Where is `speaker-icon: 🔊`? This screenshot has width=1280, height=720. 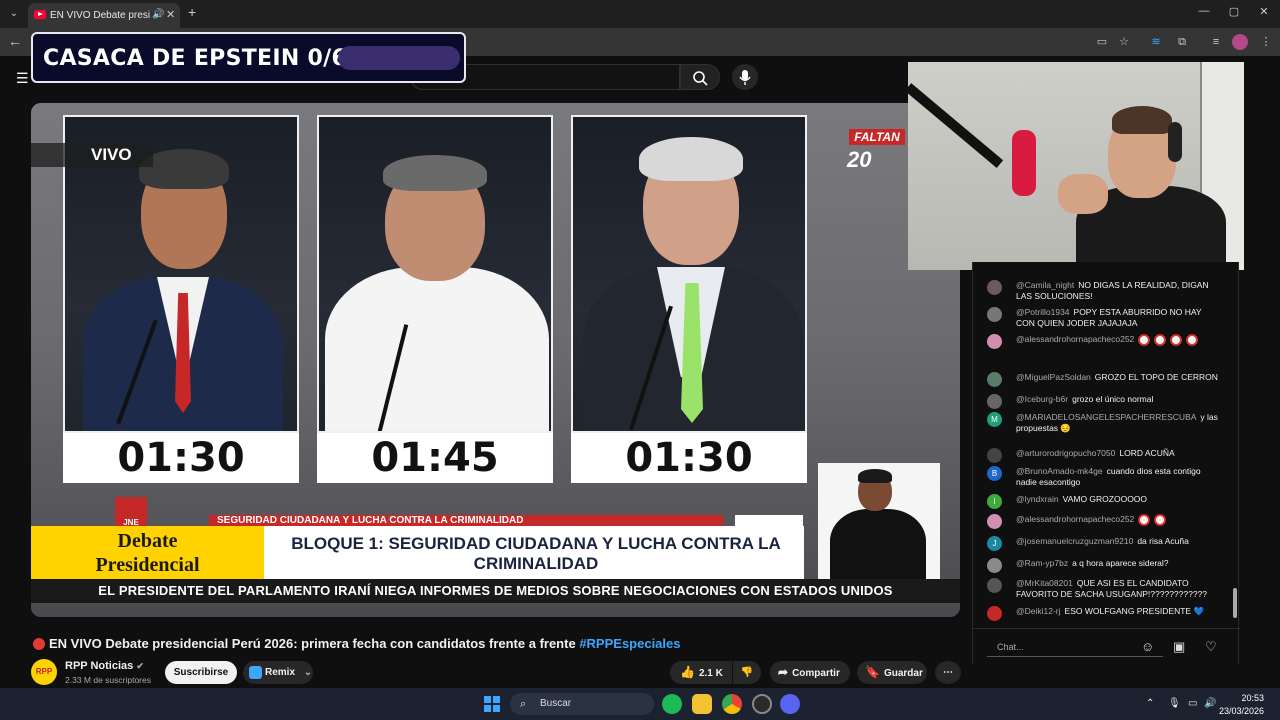
speaker-icon: 🔊 is located at coordinates (158, 14).